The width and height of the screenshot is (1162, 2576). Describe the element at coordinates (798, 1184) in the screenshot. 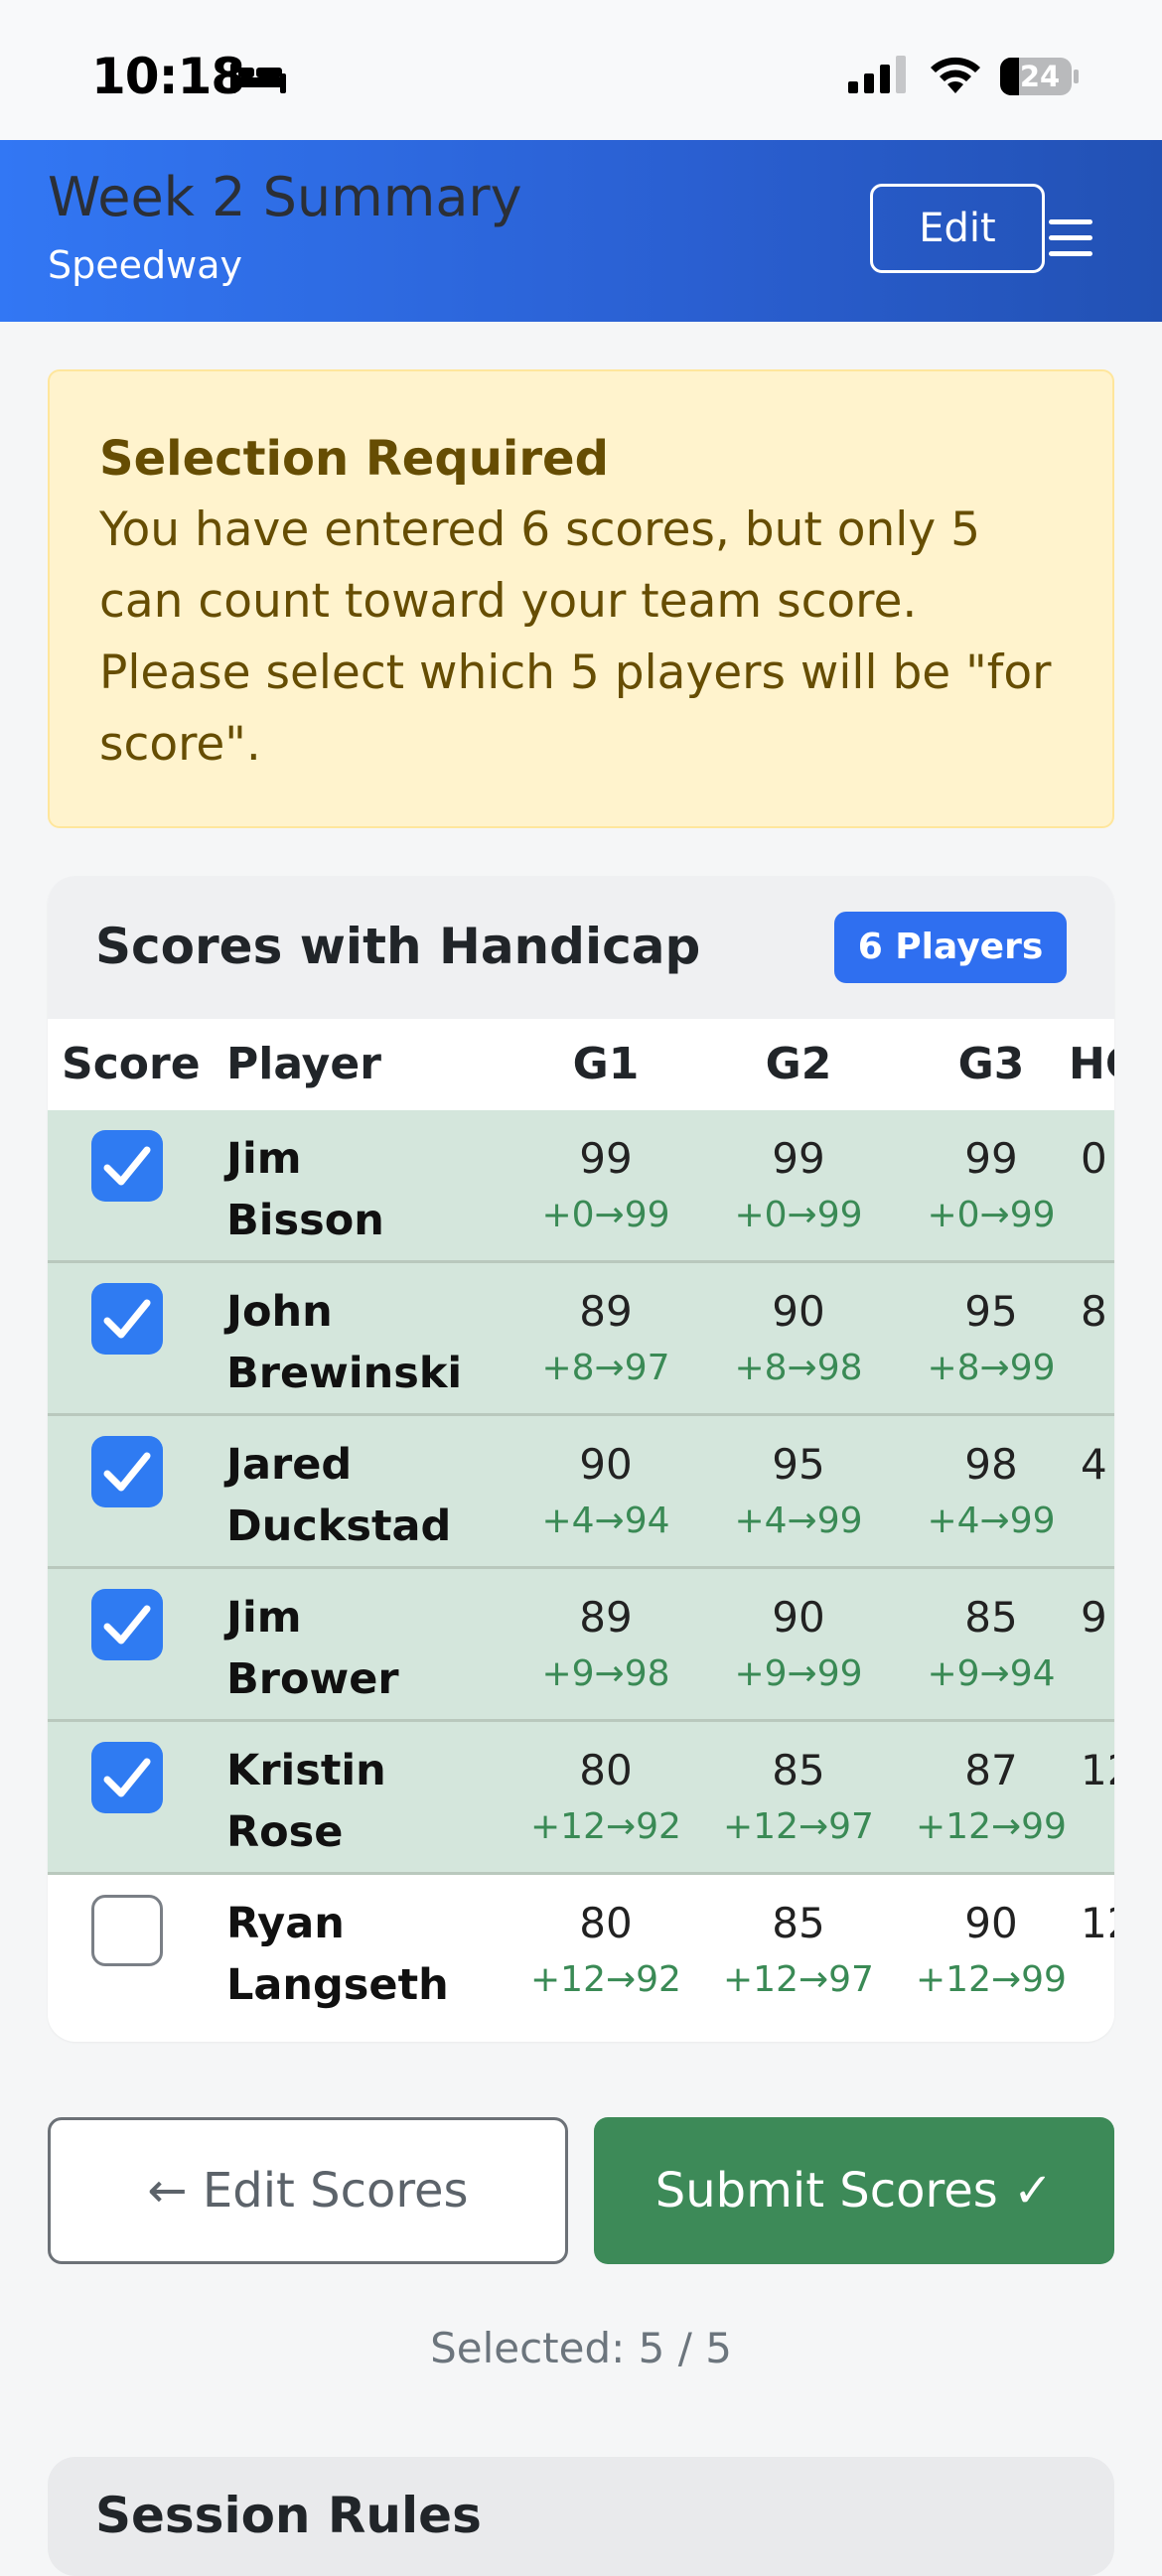

I see `score-g2: 99 +0→99` at that location.